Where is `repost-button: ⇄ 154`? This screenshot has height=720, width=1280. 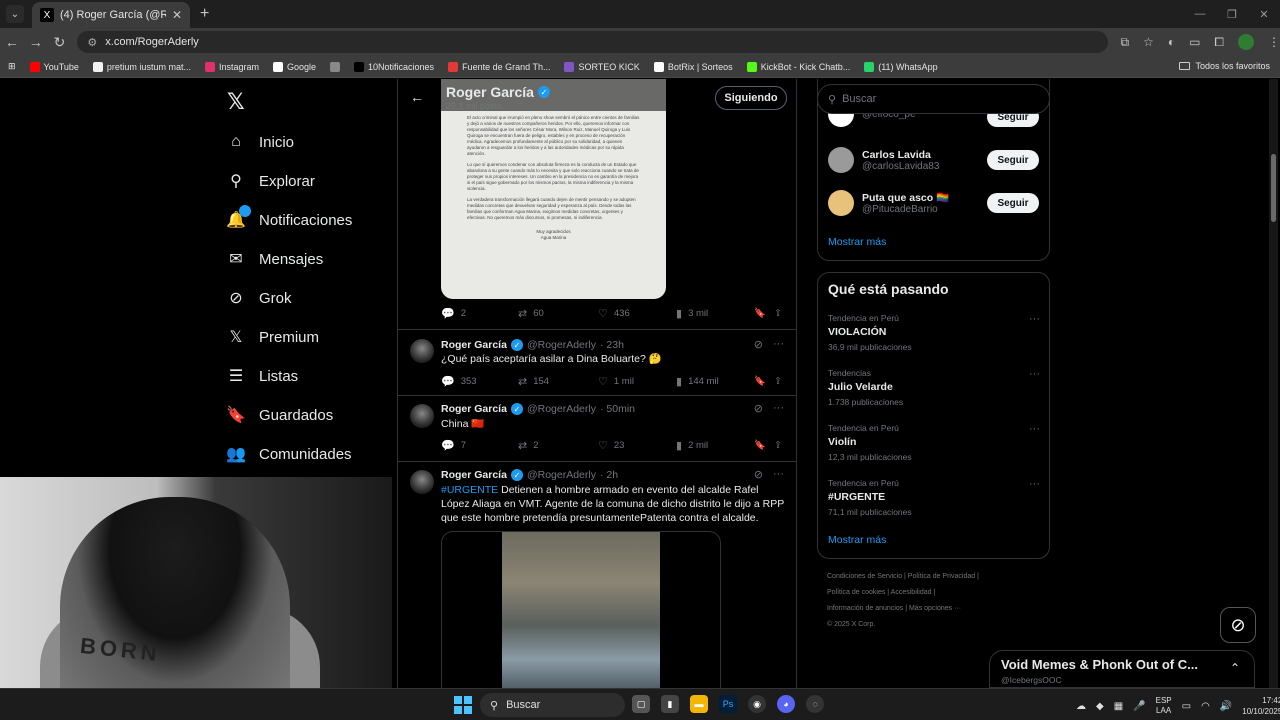
repost-button: ⇄ 154 is located at coordinates (558, 381).